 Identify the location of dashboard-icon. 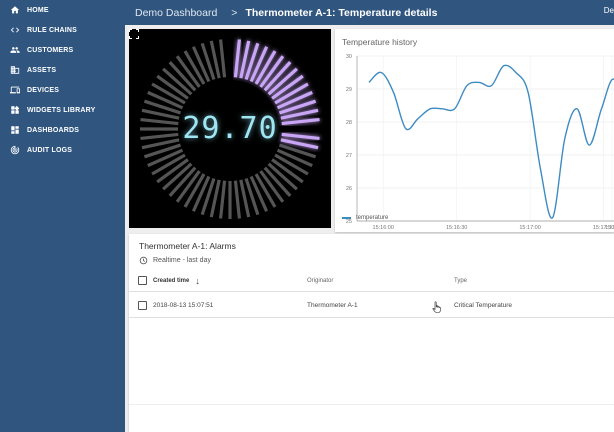
(15, 130).